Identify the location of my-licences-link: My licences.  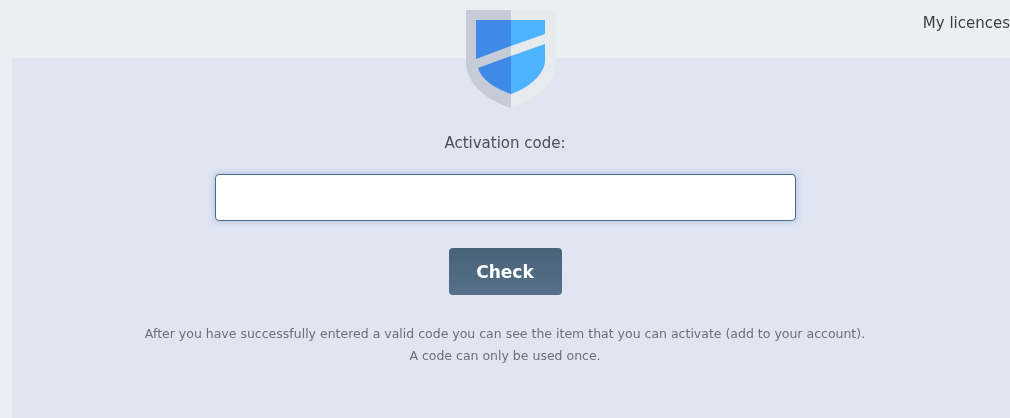
(966, 23).